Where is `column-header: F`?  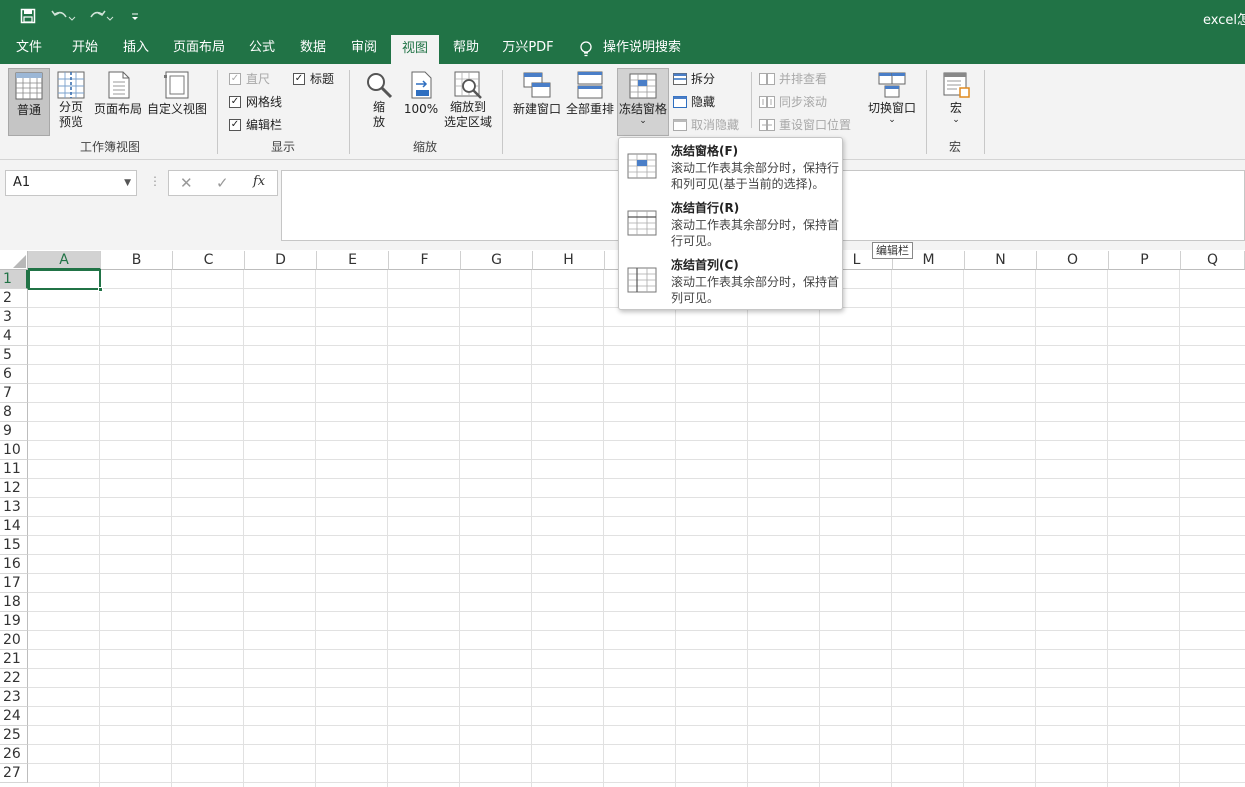 column-header: F is located at coordinates (425, 260).